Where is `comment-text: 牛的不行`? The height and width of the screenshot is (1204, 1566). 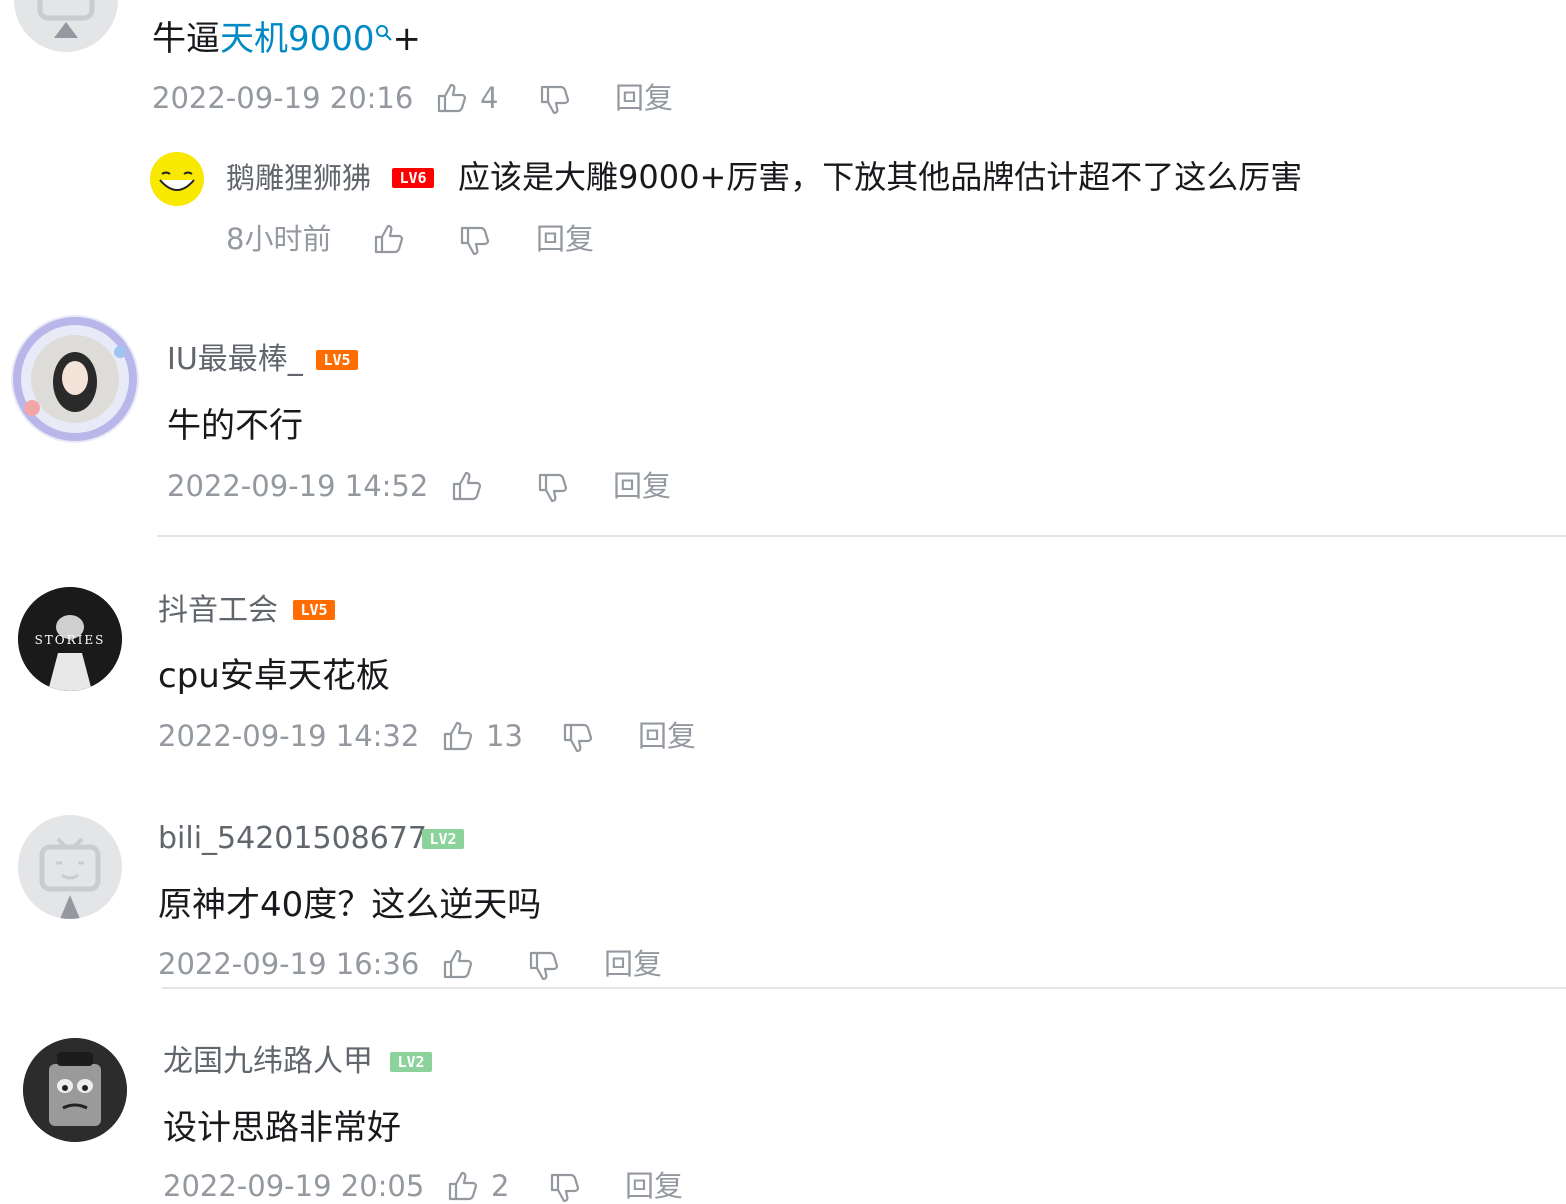
comment-text: 牛的不行 is located at coordinates (235, 426).